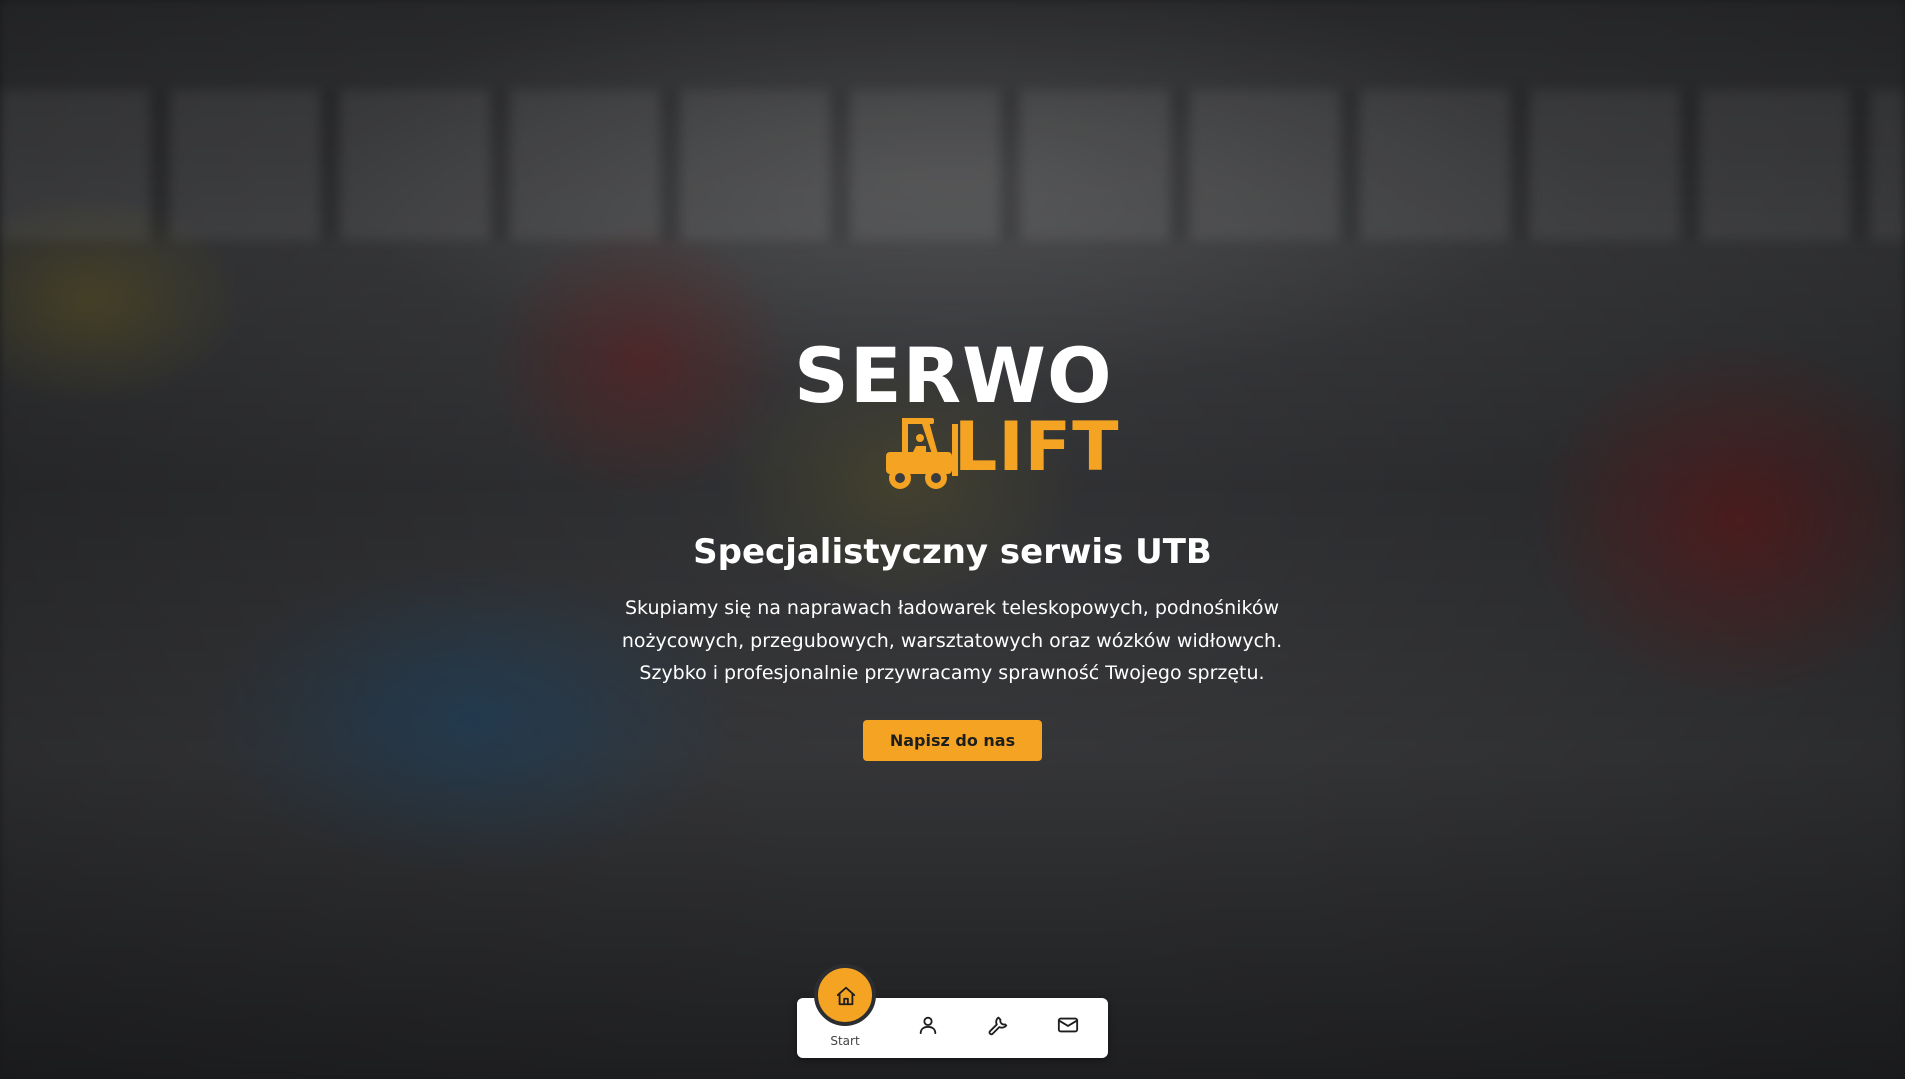 The image size is (1905, 1079). I want to click on nav-label-start: Start, so click(845, 1041).